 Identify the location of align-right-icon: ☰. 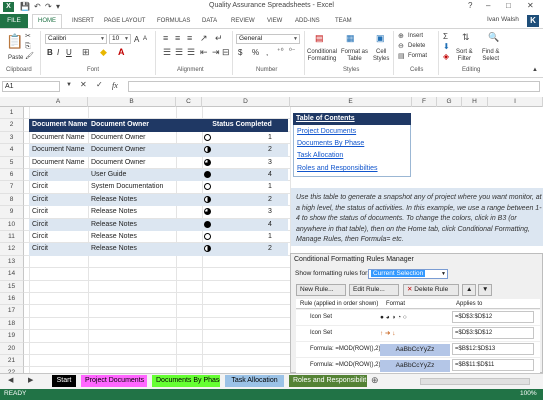
(191, 52).